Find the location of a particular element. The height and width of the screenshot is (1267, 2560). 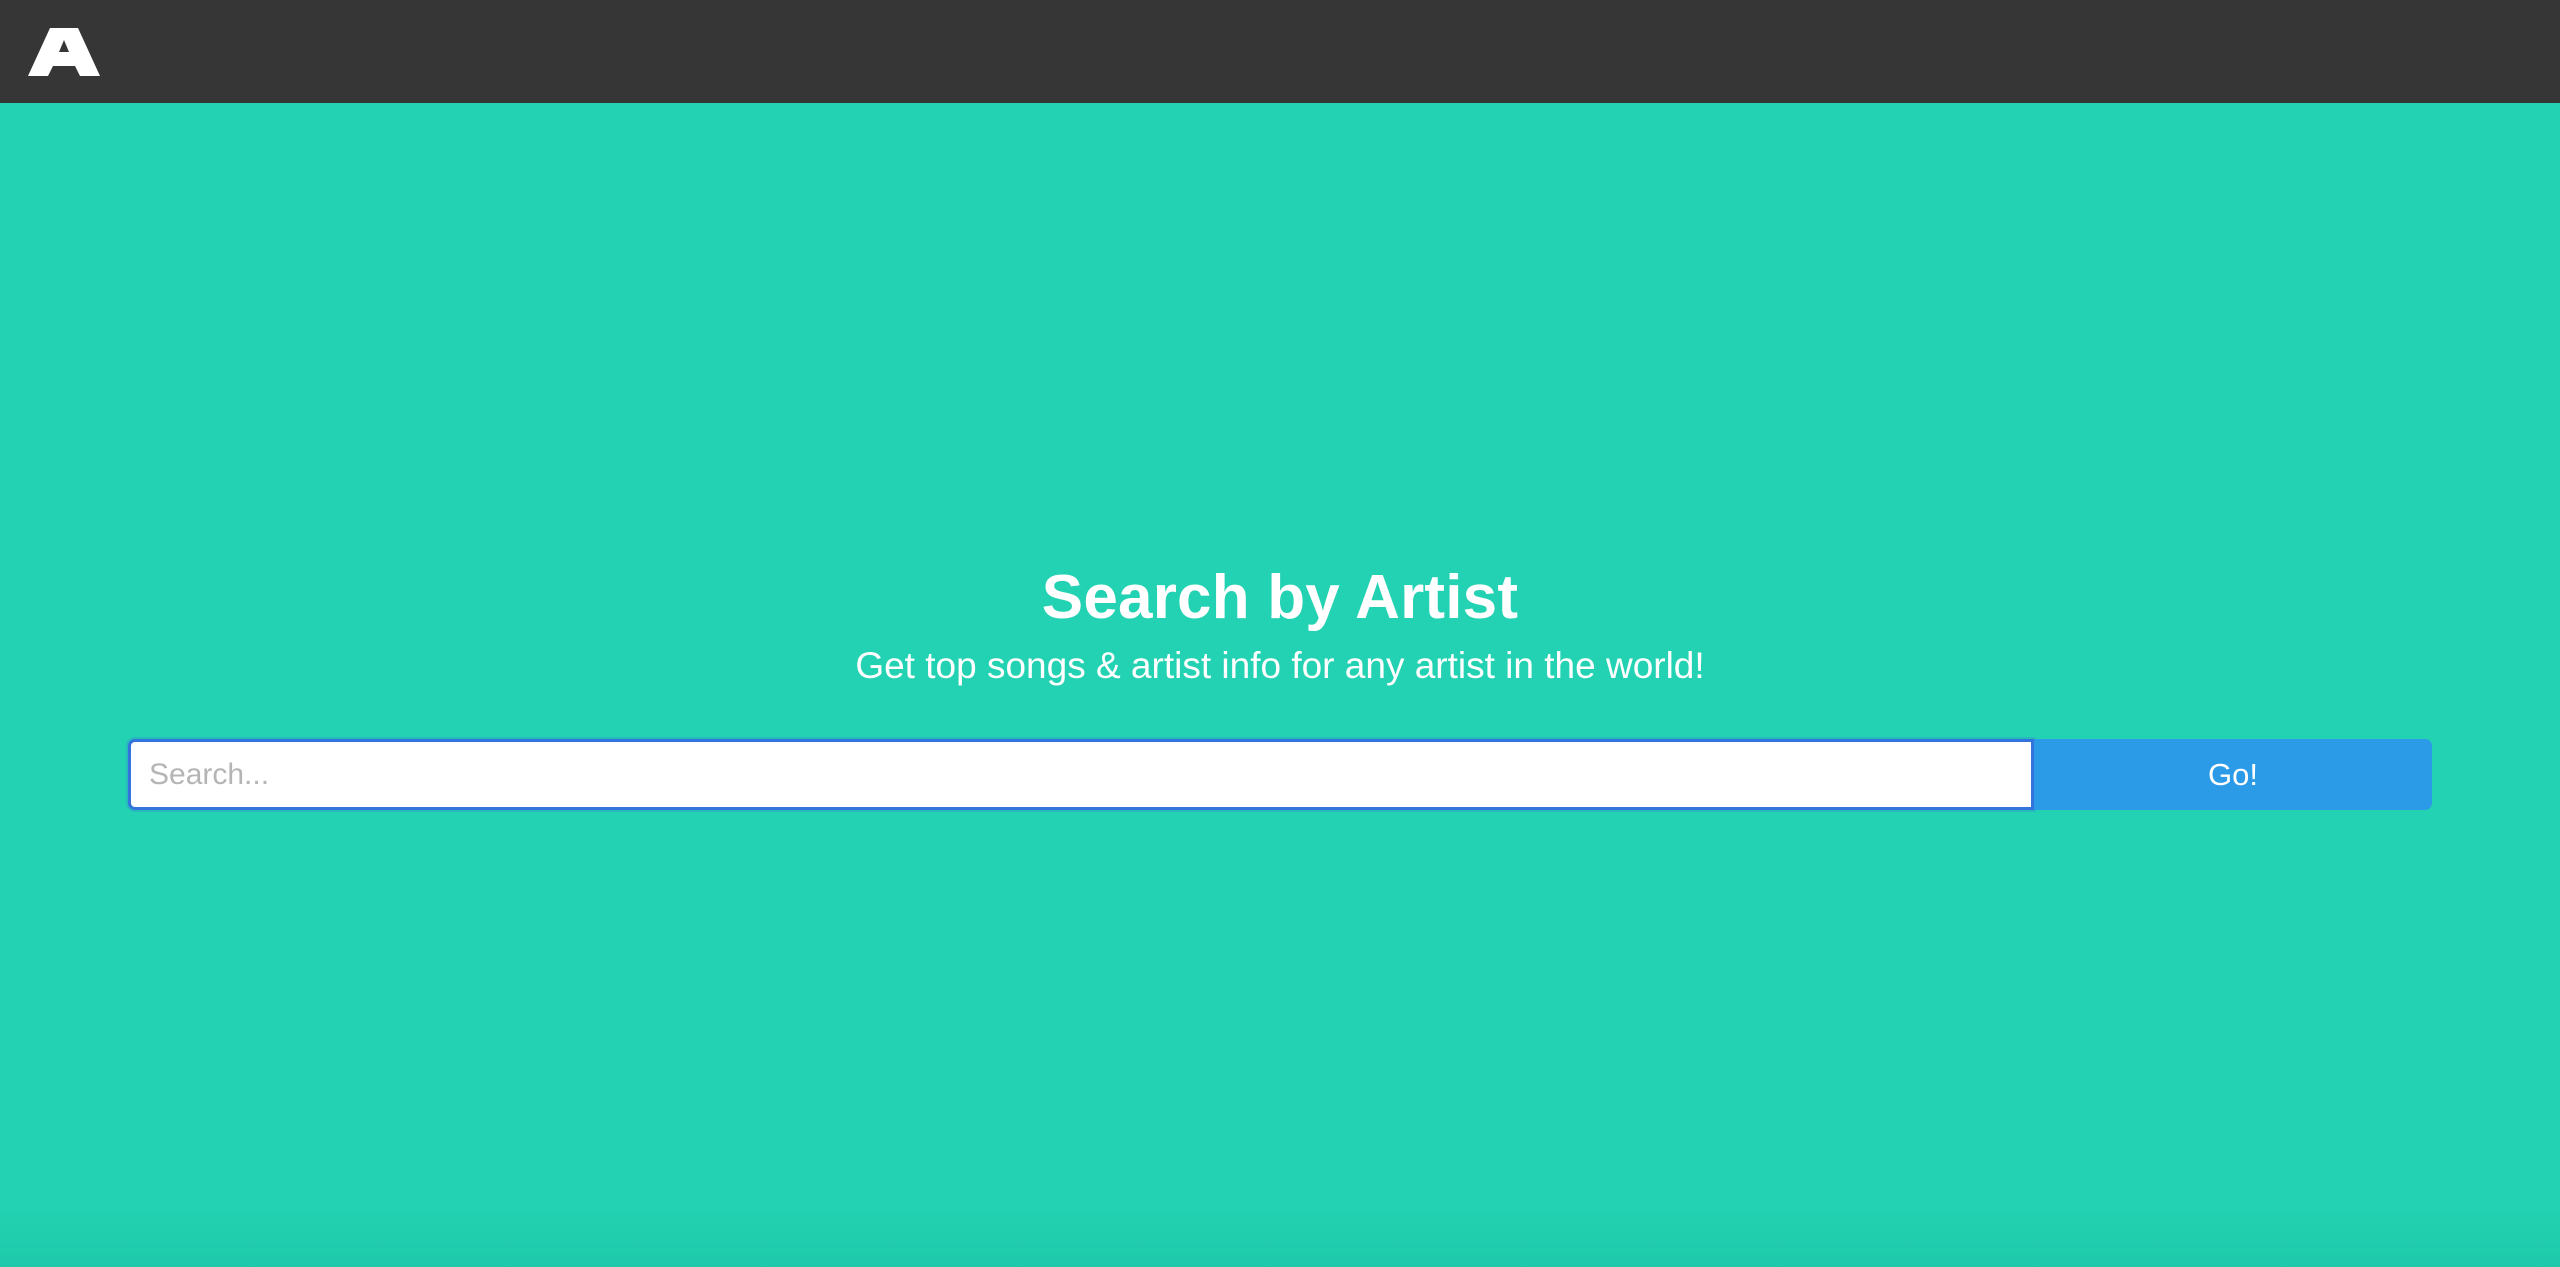

logo-icon is located at coordinates (64, 52).